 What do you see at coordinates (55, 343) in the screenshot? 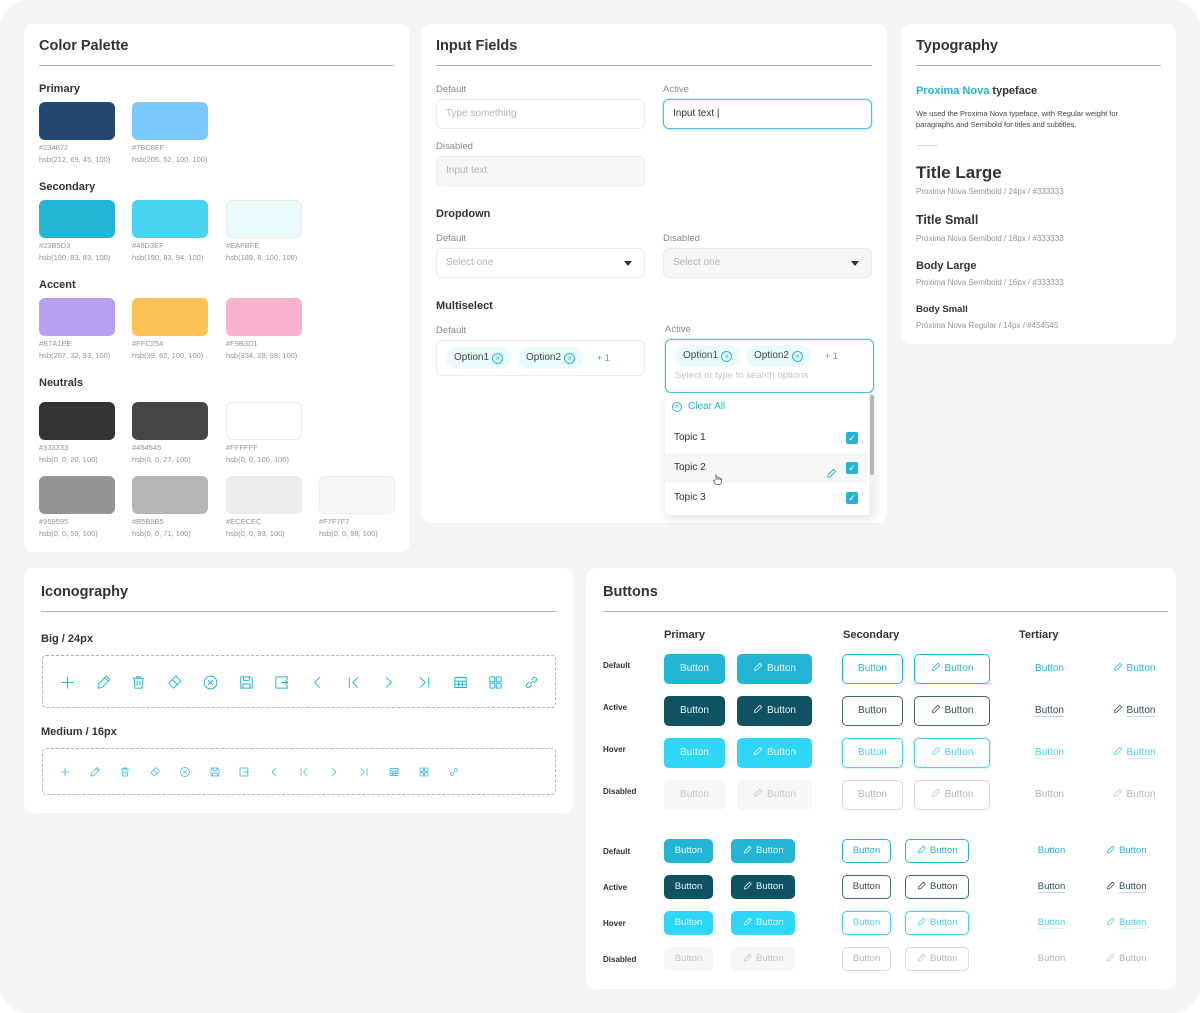
I see `swatch-hex: #B7A1EE` at bounding box center [55, 343].